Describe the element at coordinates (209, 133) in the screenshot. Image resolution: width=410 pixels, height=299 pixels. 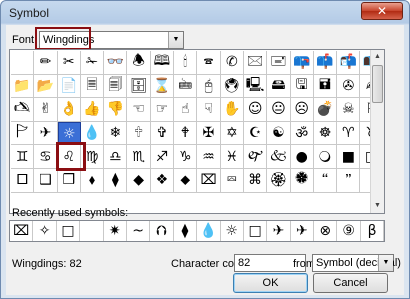
I see `symbol-cell: ✠` at that location.